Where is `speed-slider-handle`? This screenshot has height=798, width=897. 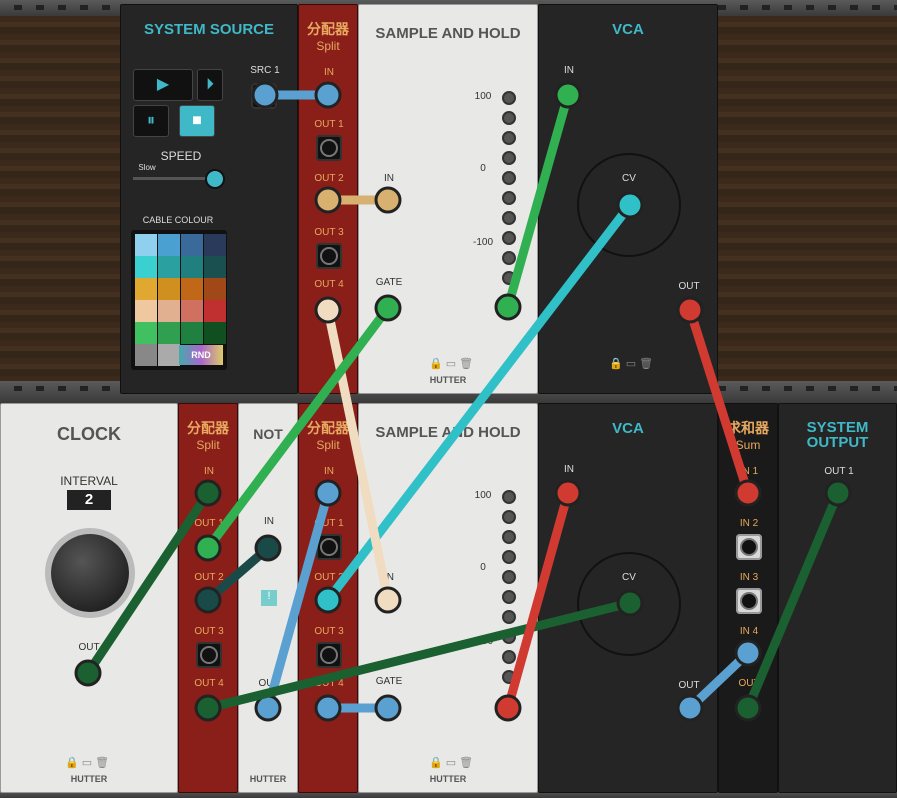
speed-slider-handle is located at coordinates (215, 179).